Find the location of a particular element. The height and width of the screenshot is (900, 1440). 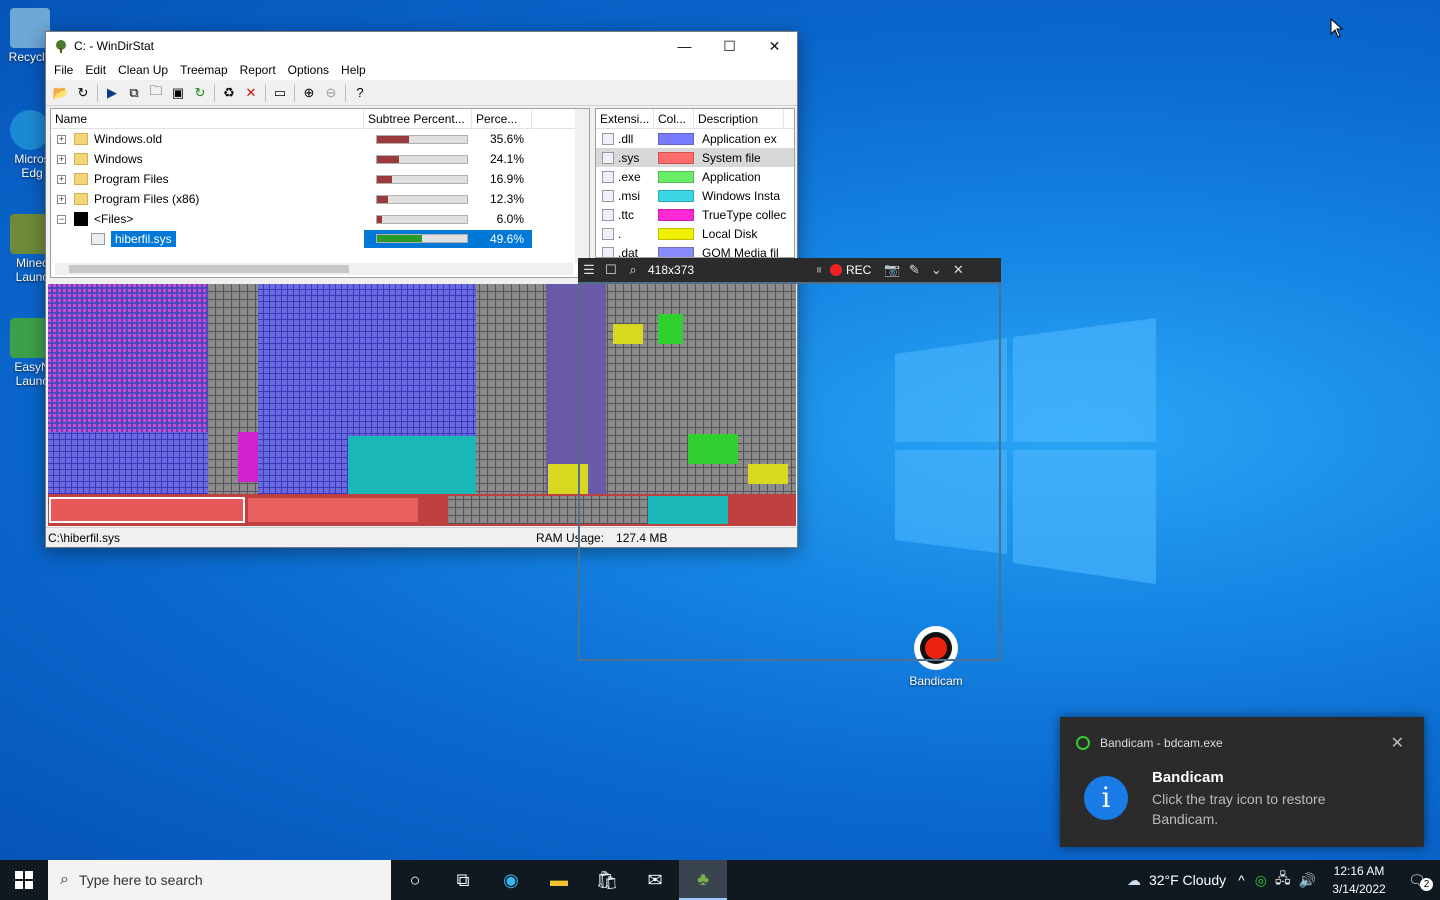

rec-label: REC is located at coordinates (858, 270).